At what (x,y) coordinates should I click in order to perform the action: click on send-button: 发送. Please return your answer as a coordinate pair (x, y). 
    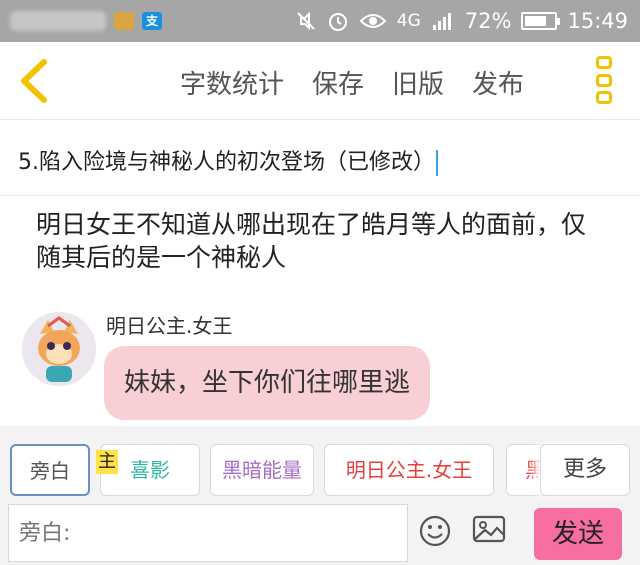
    Looking at the image, I should click on (578, 534).